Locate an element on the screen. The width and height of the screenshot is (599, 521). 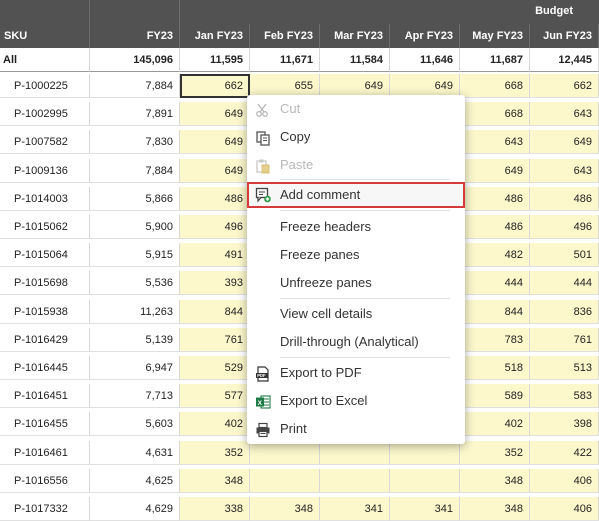
value-cell: 6,947 is located at coordinates (135, 368).